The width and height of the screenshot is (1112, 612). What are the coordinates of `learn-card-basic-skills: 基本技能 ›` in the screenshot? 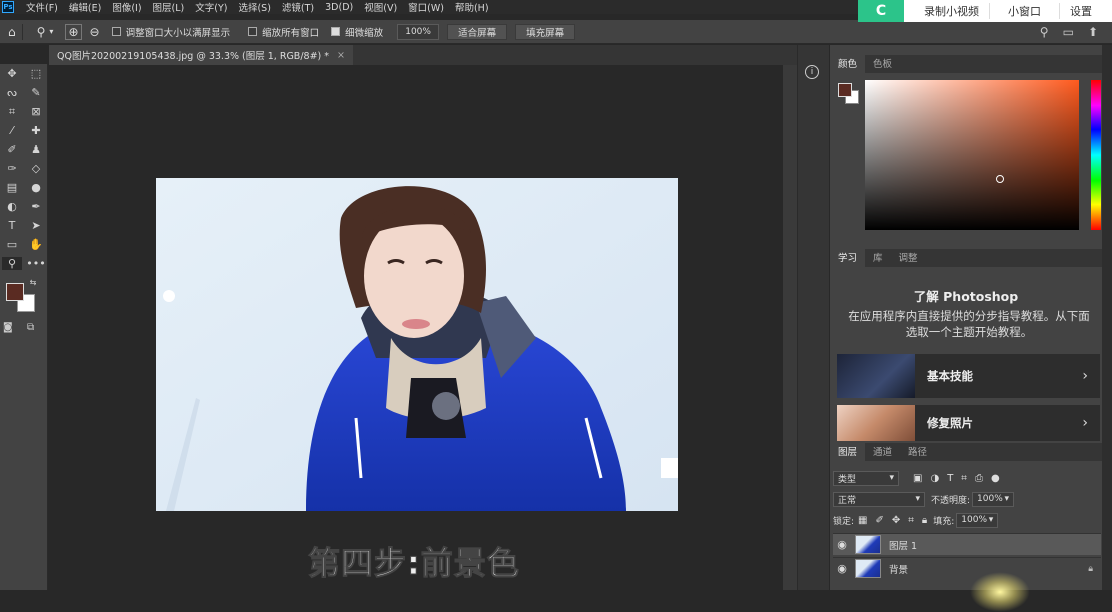 It's located at (968, 376).